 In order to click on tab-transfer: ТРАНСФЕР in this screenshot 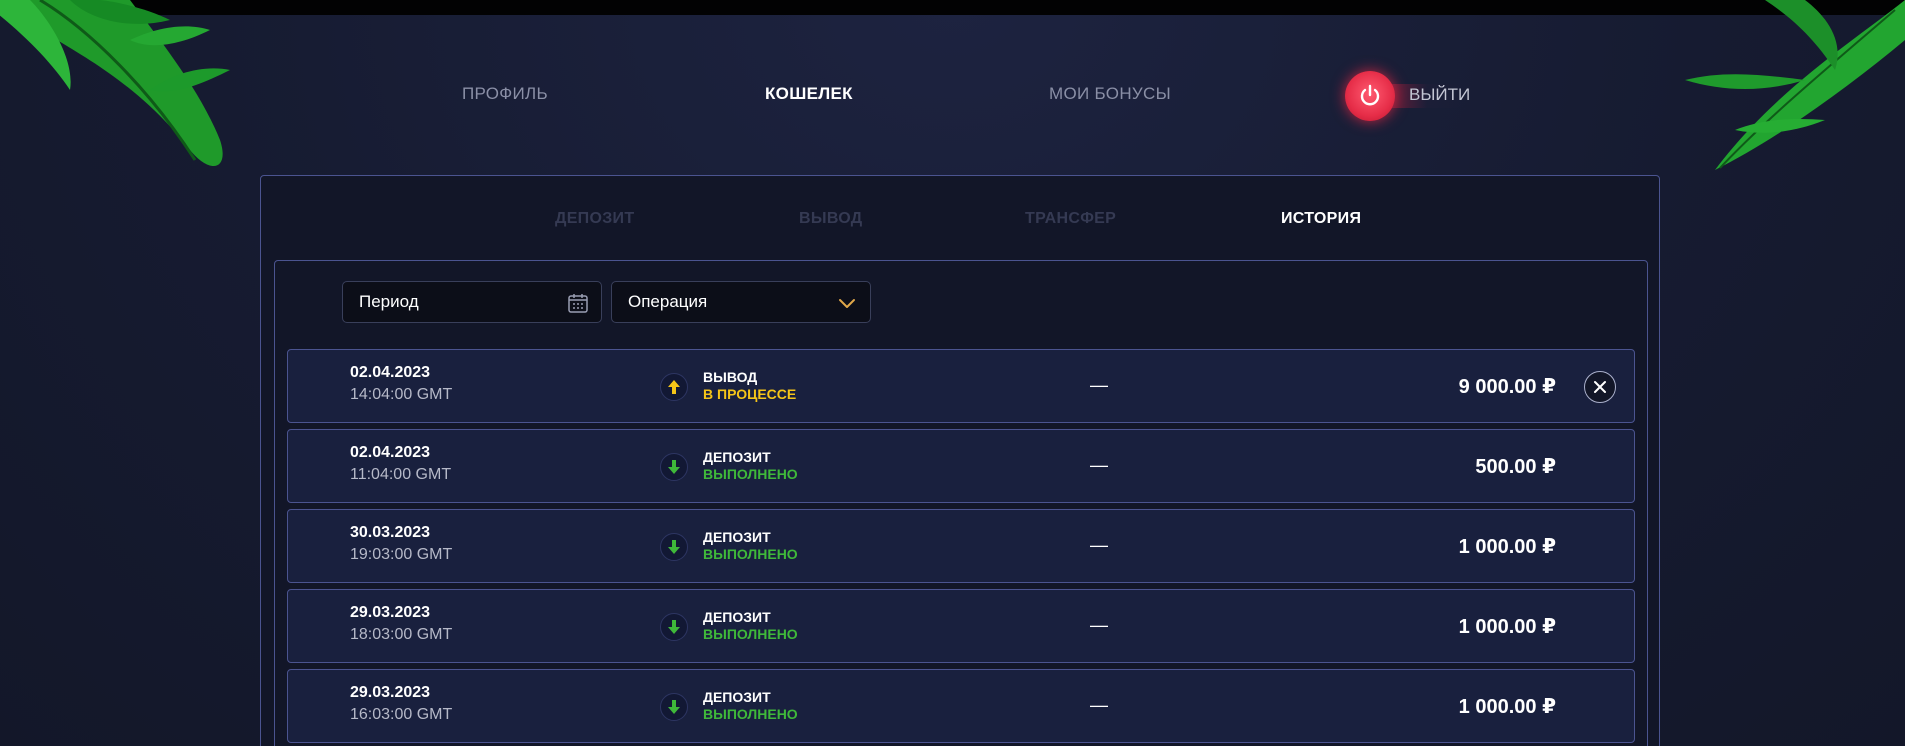, I will do `click(1070, 219)`.